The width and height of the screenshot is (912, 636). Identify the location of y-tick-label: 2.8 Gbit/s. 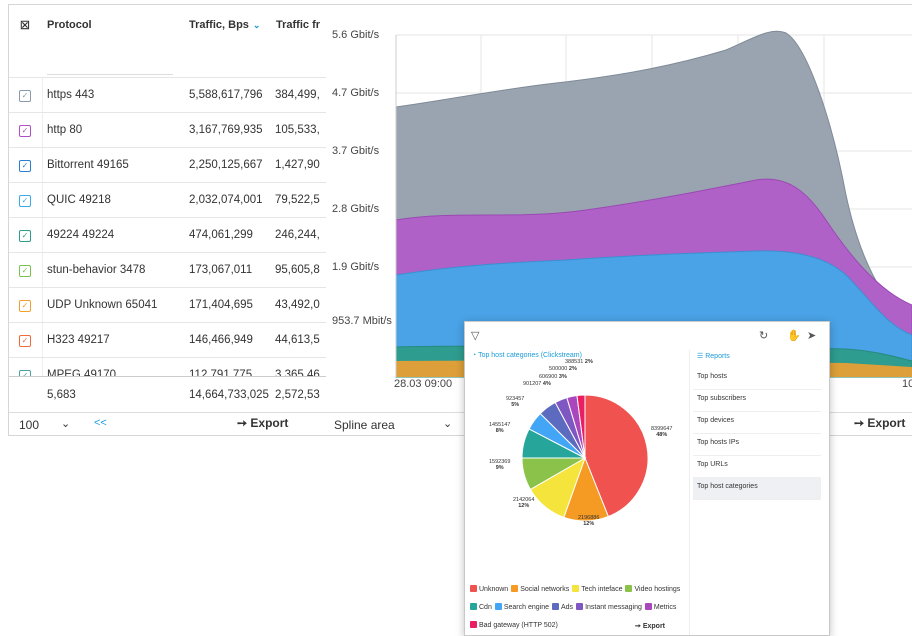
(356, 209).